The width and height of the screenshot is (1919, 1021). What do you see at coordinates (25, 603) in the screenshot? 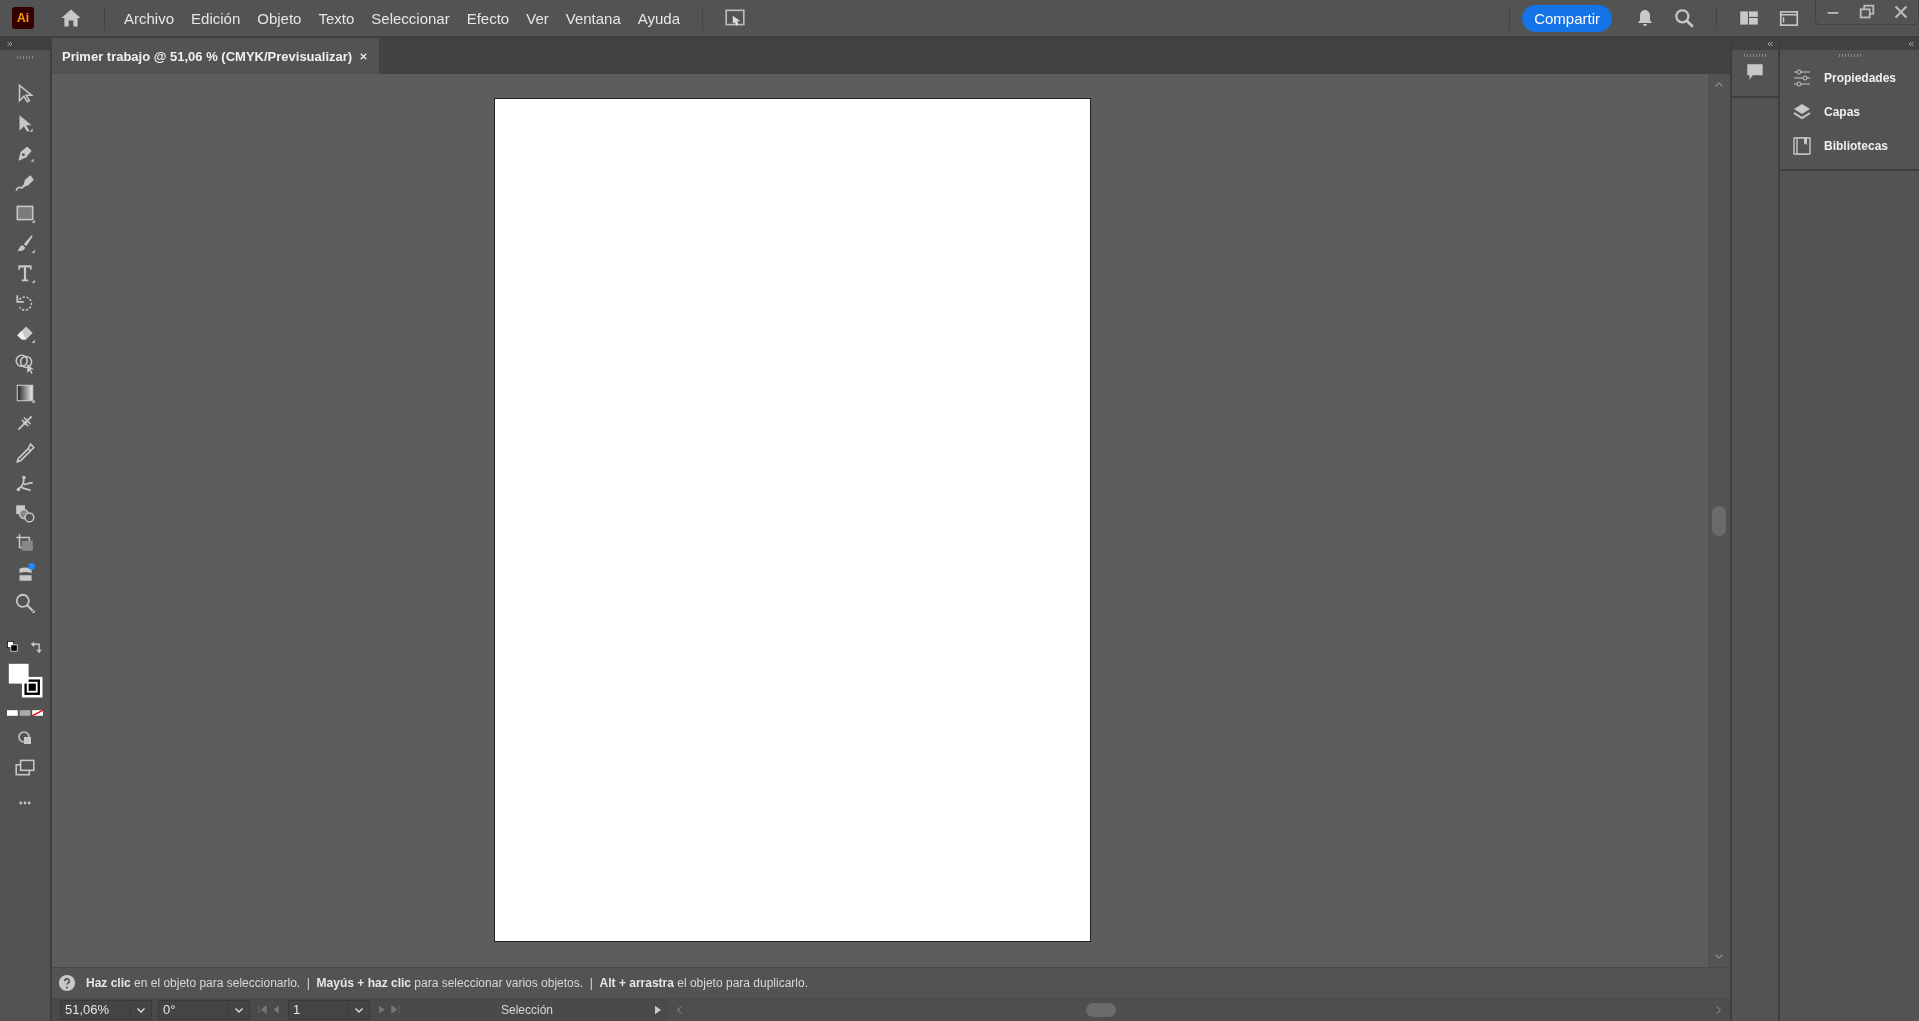
I see `zoom-icon` at bounding box center [25, 603].